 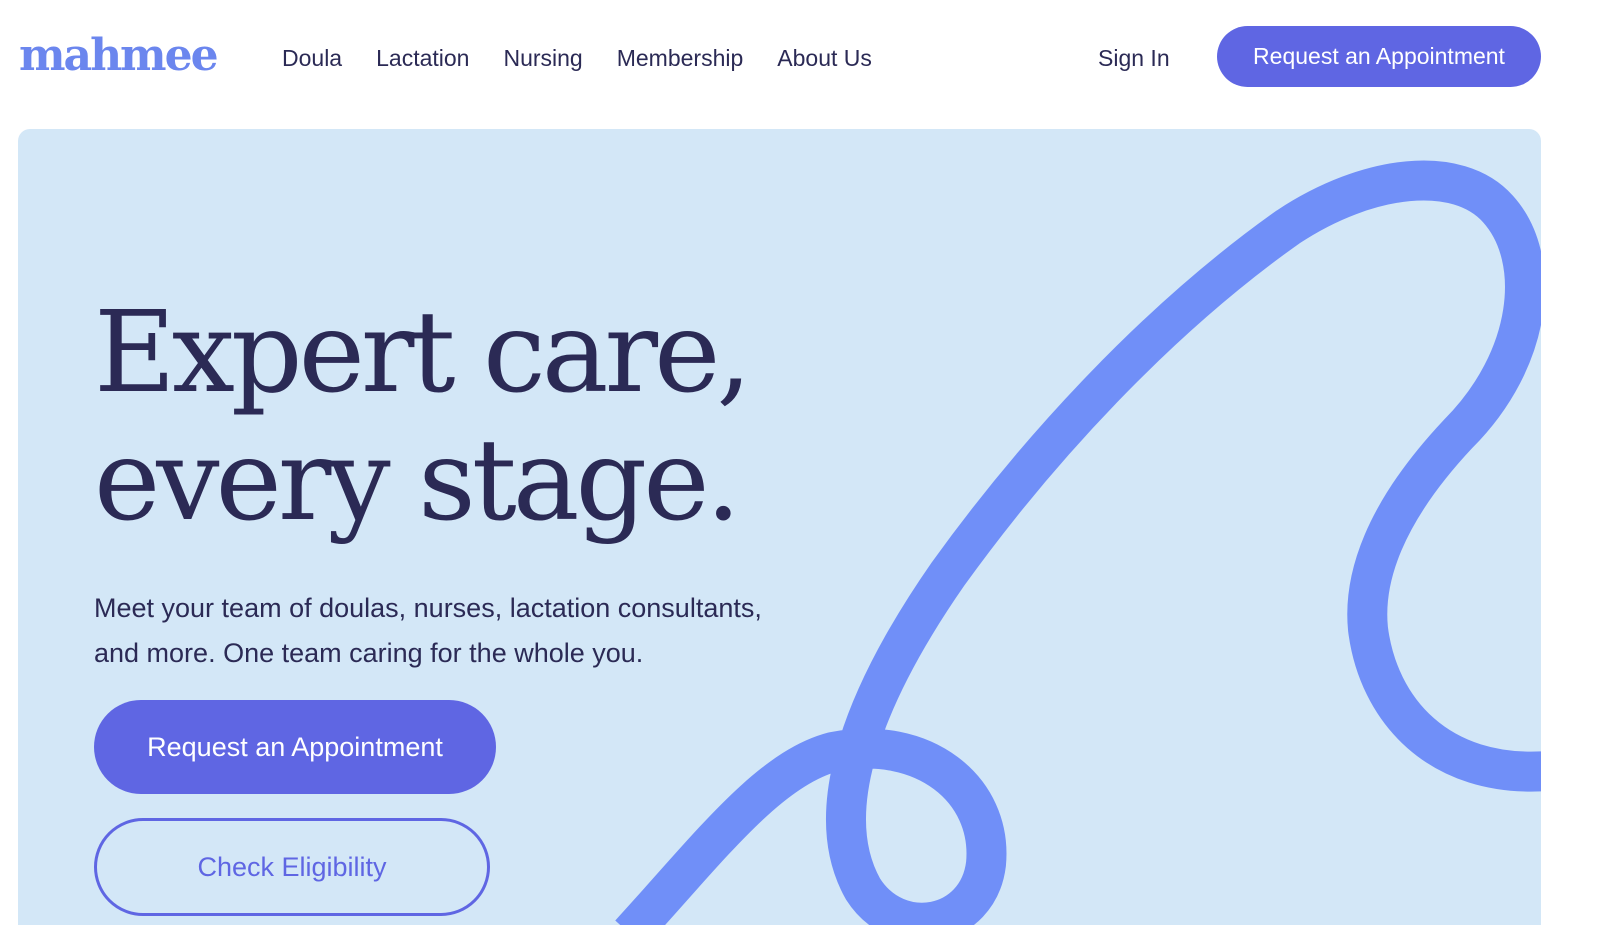 What do you see at coordinates (312, 58) in the screenshot?
I see `nav-item-doula: Doula` at bounding box center [312, 58].